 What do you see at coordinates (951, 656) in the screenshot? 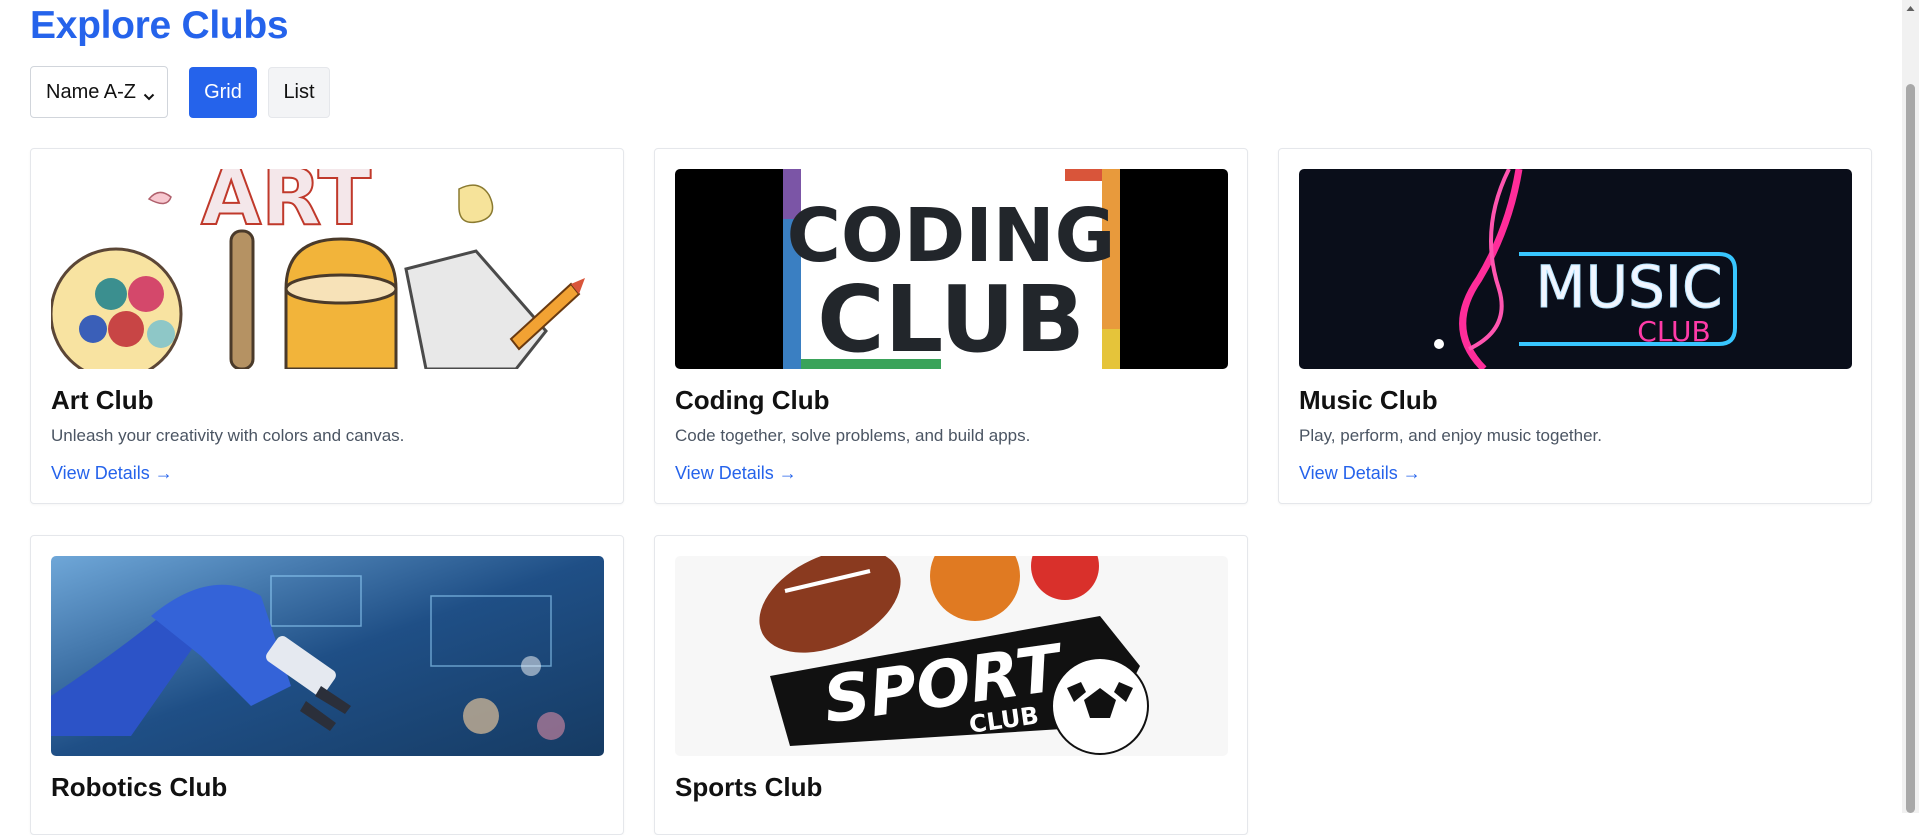
I see `sports-club-image: SPORT CLUB` at bounding box center [951, 656].